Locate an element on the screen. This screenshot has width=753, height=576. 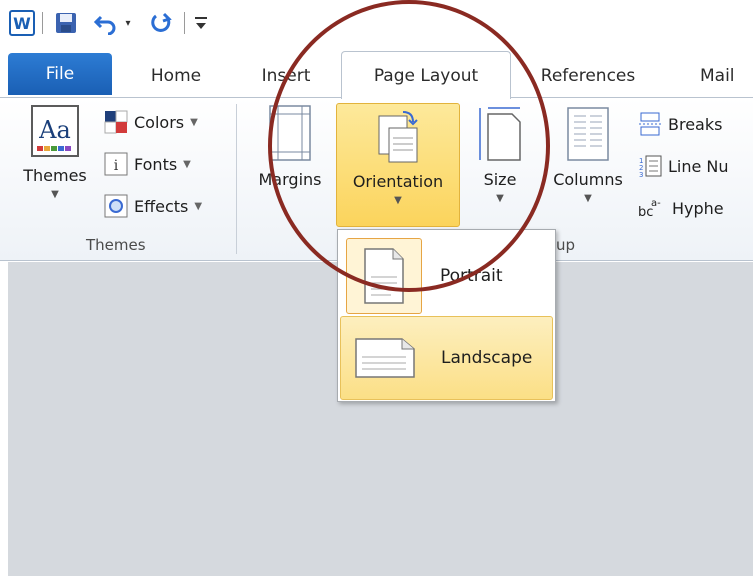
breaks-button: Breaks is located at coordinates (680, 124).